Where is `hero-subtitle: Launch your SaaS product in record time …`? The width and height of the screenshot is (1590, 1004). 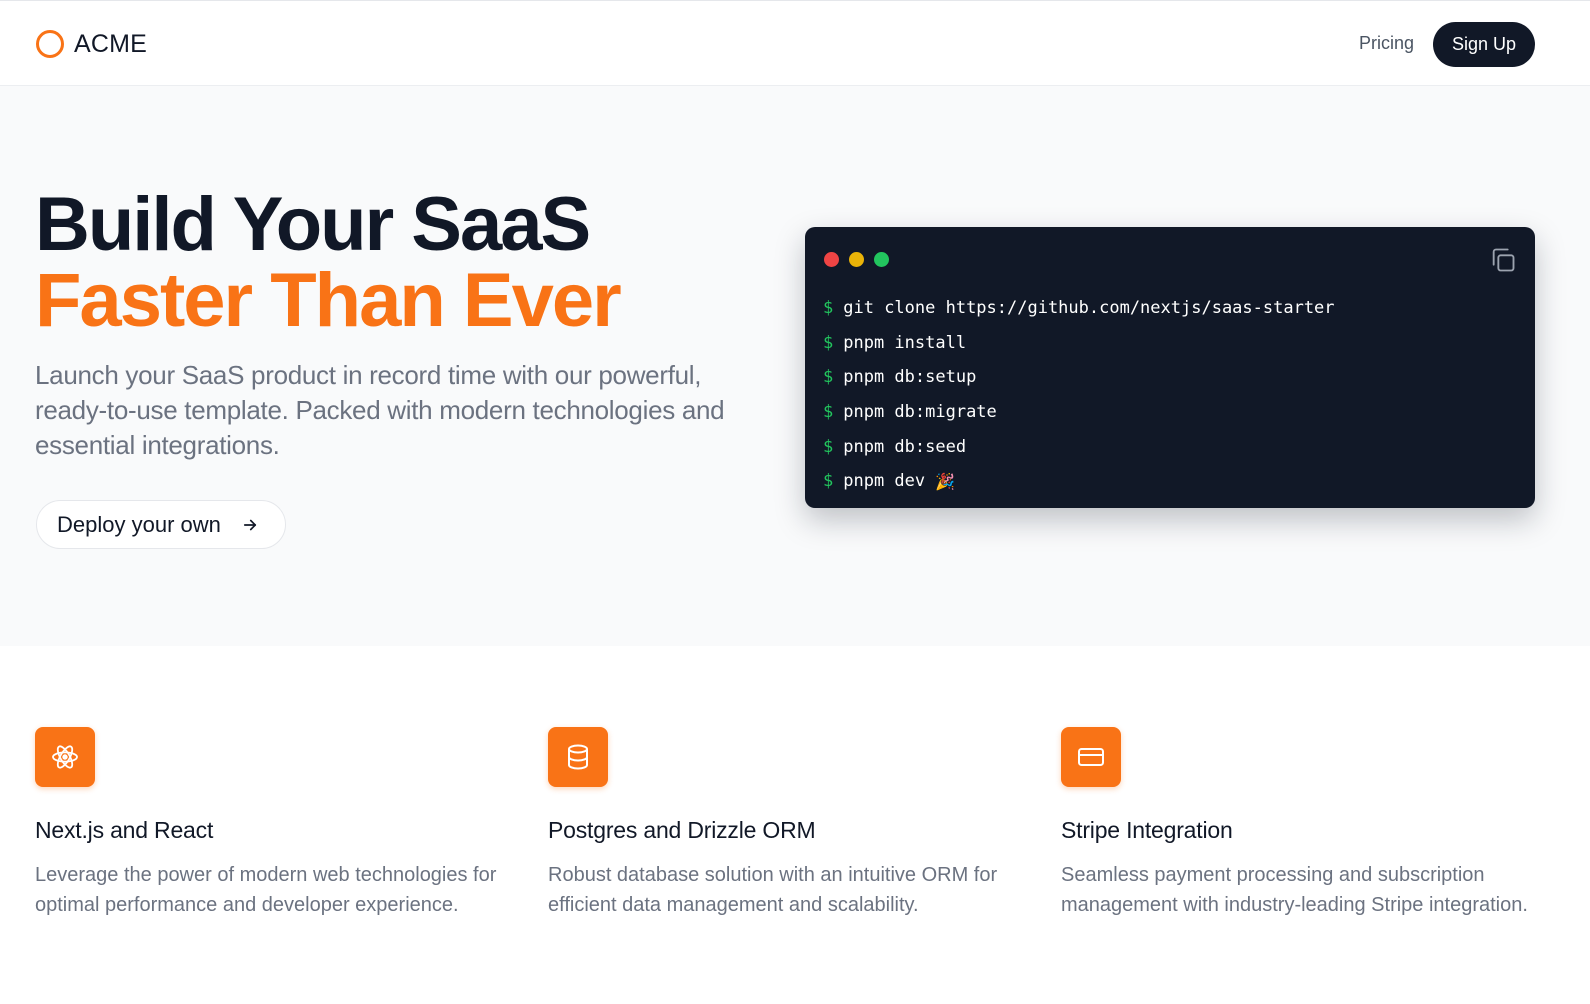 hero-subtitle: Launch your SaaS product in record time … is located at coordinates (380, 410).